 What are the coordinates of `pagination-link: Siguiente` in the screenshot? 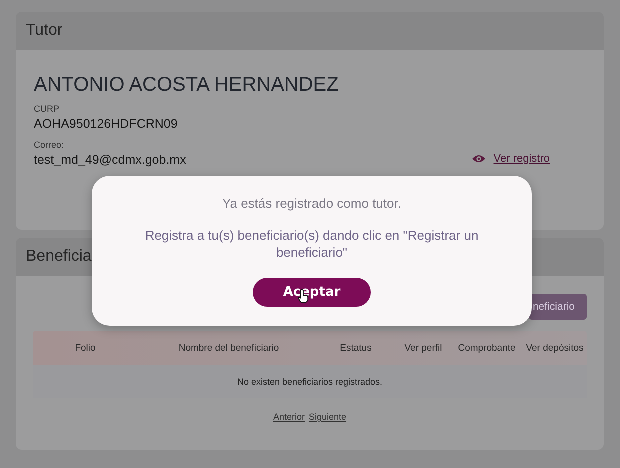 It's located at (327, 417).